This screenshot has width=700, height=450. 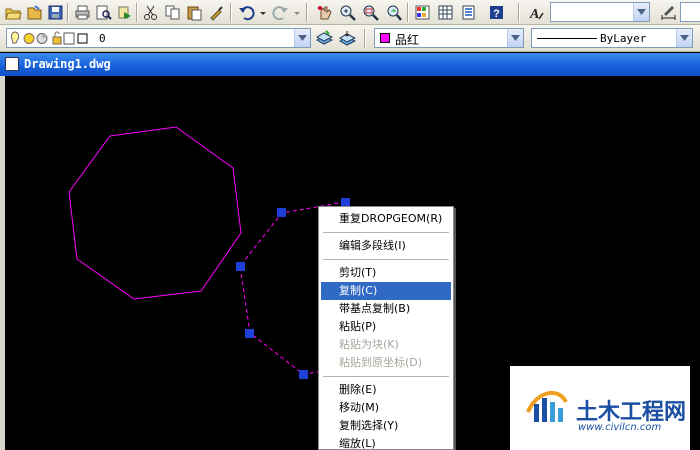 What do you see at coordinates (13, 12) in the screenshot?
I see `open-folder-icon` at bounding box center [13, 12].